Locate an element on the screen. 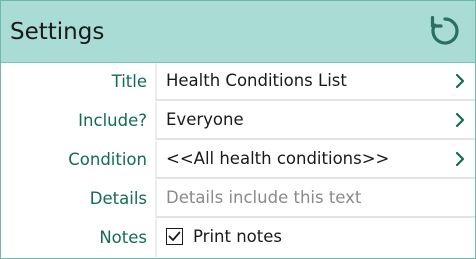 This screenshot has height=259, width=476. row-details: Details Details include this text is located at coordinates (238, 199).